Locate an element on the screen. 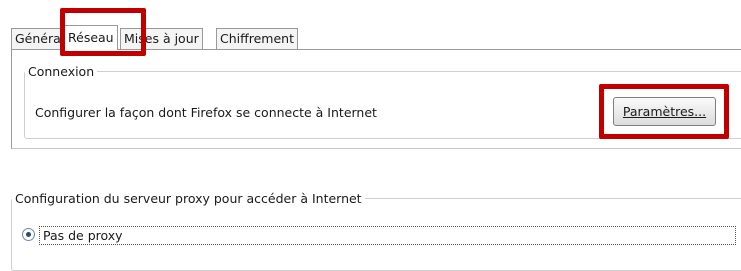  tab-encryption-label: Chiffrement is located at coordinates (257, 38).